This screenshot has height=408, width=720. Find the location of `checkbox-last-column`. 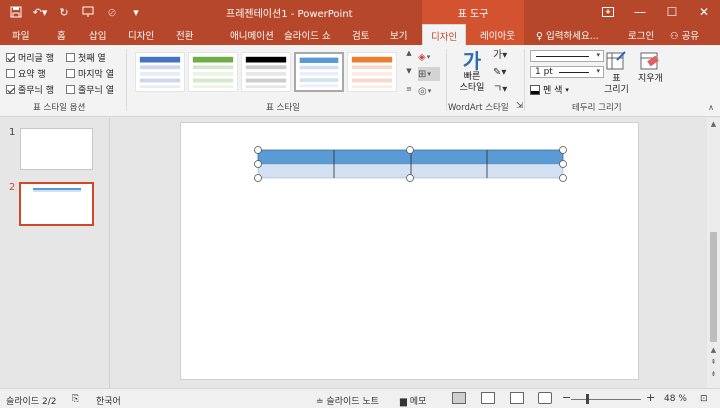

checkbox-last-column is located at coordinates (70, 73).